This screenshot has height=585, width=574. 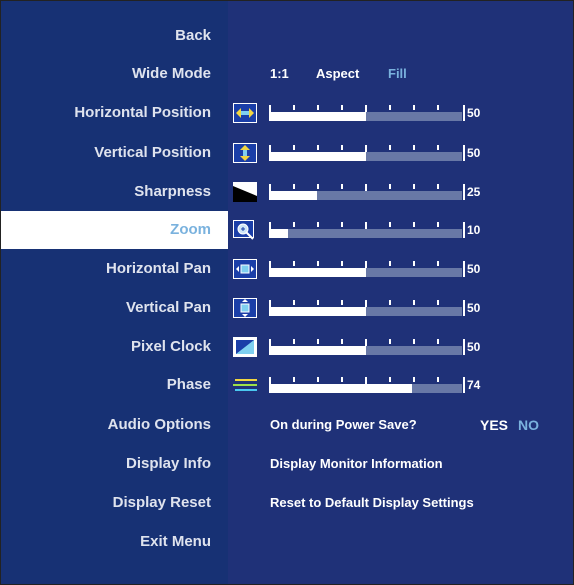 What do you see at coordinates (245, 113) in the screenshot?
I see `horizontal-position-icon` at bounding box center [245, 113].